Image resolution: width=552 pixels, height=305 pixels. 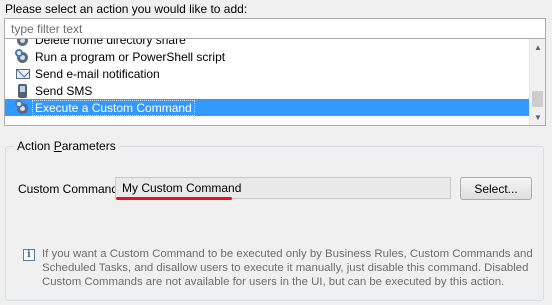 I want to click on list-item-label: Run a program or PowerShell script, so click(x=130, y=56).